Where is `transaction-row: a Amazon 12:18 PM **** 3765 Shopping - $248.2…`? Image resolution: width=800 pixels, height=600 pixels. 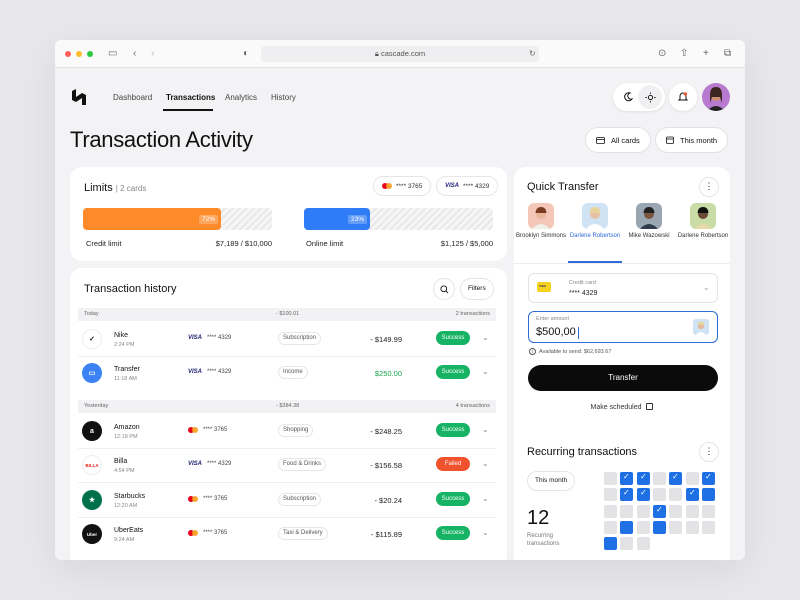
transaction-row: a Amazon 12:18 PM **** 3765 Shopping - $248.2… is located at coordinates (287, 431).